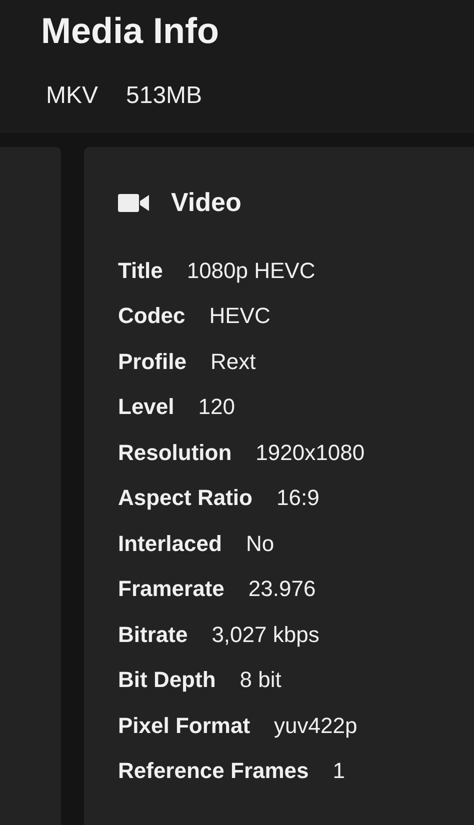 The height and width of the screenshot is (825, 474). What do you see at coordinates (184, 725) in the screenshot?
I see `property-label: Pixel Format` at bounding box center [184, 725].